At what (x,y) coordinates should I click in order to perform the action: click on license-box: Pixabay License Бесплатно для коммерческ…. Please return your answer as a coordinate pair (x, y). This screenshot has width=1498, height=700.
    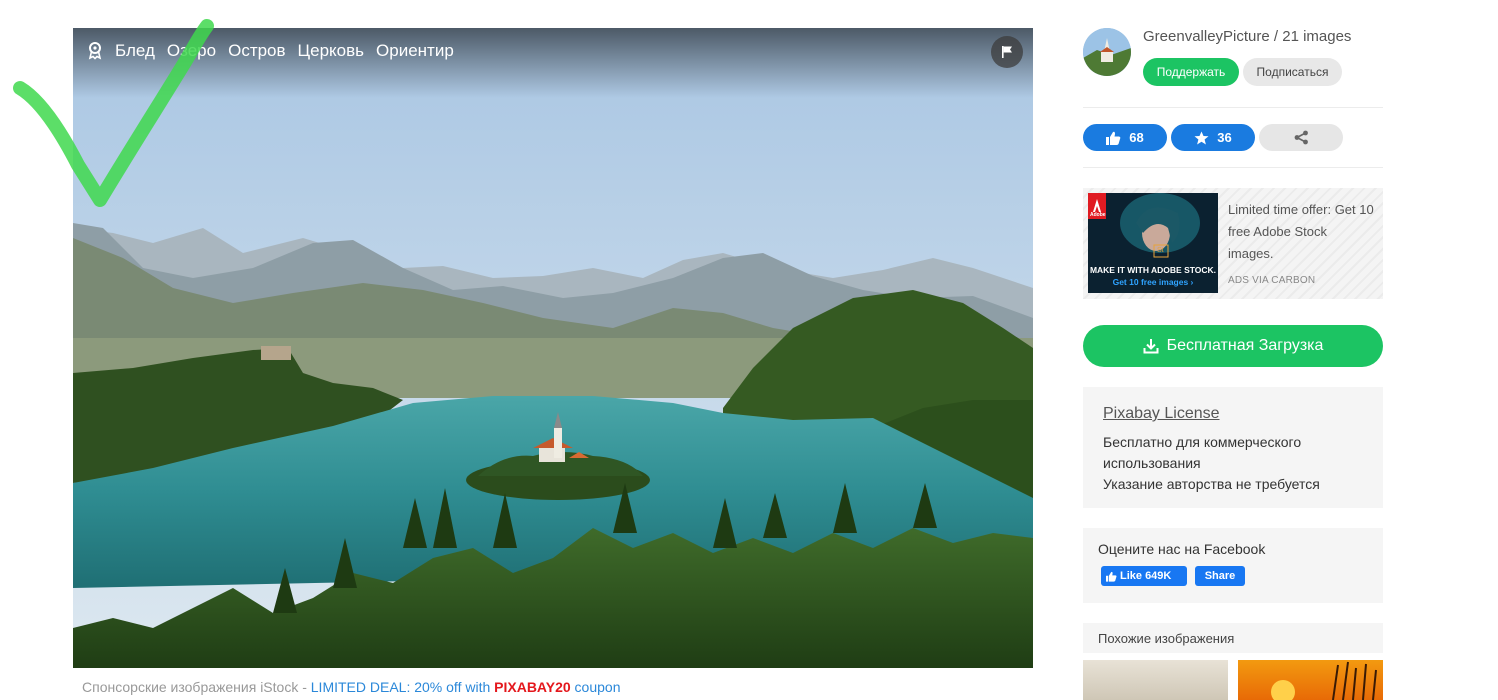
    Looking at the image, I should click on (1233, 447).